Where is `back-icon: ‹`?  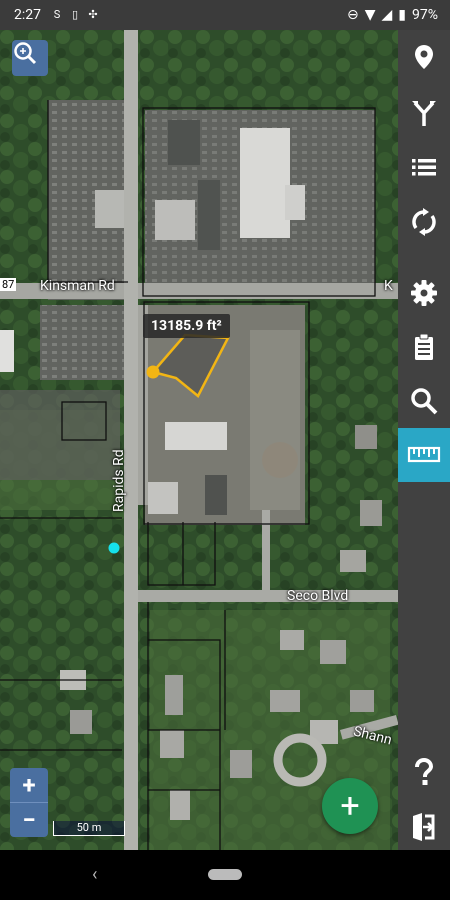 back-icon: ‹ is located at coordinates (94, 874).